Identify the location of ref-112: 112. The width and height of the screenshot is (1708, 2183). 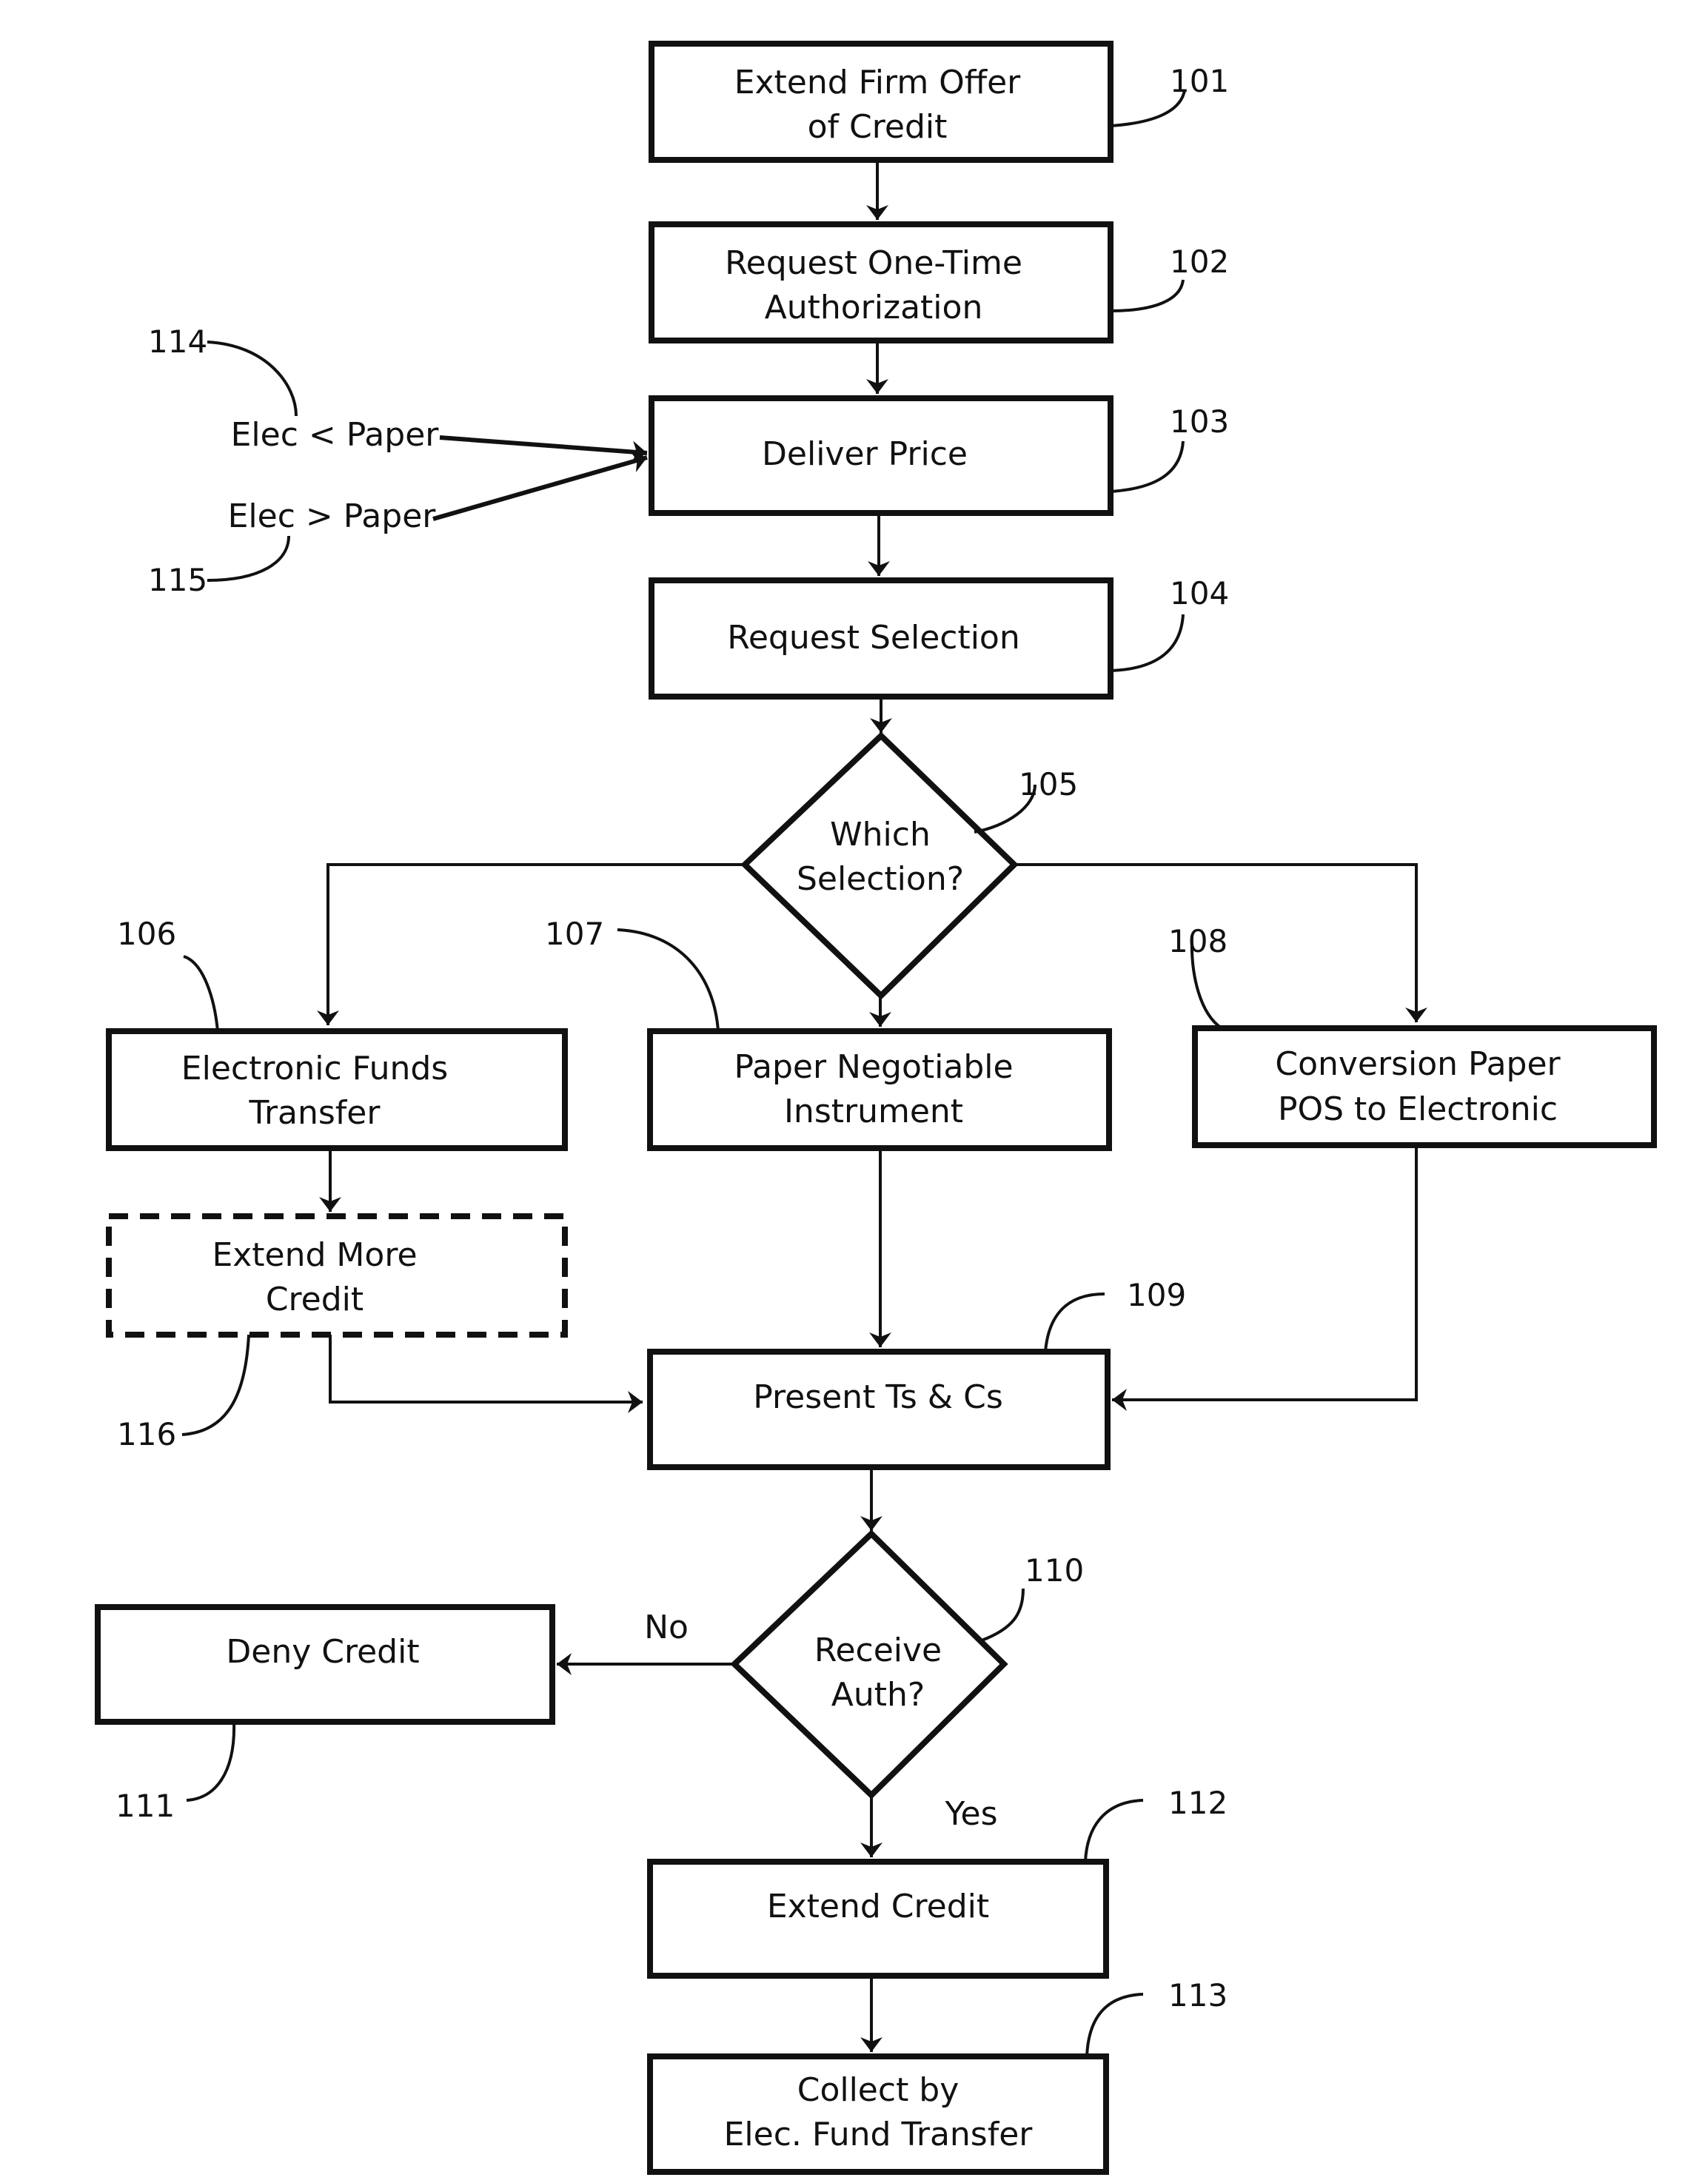
(1198, 1803).